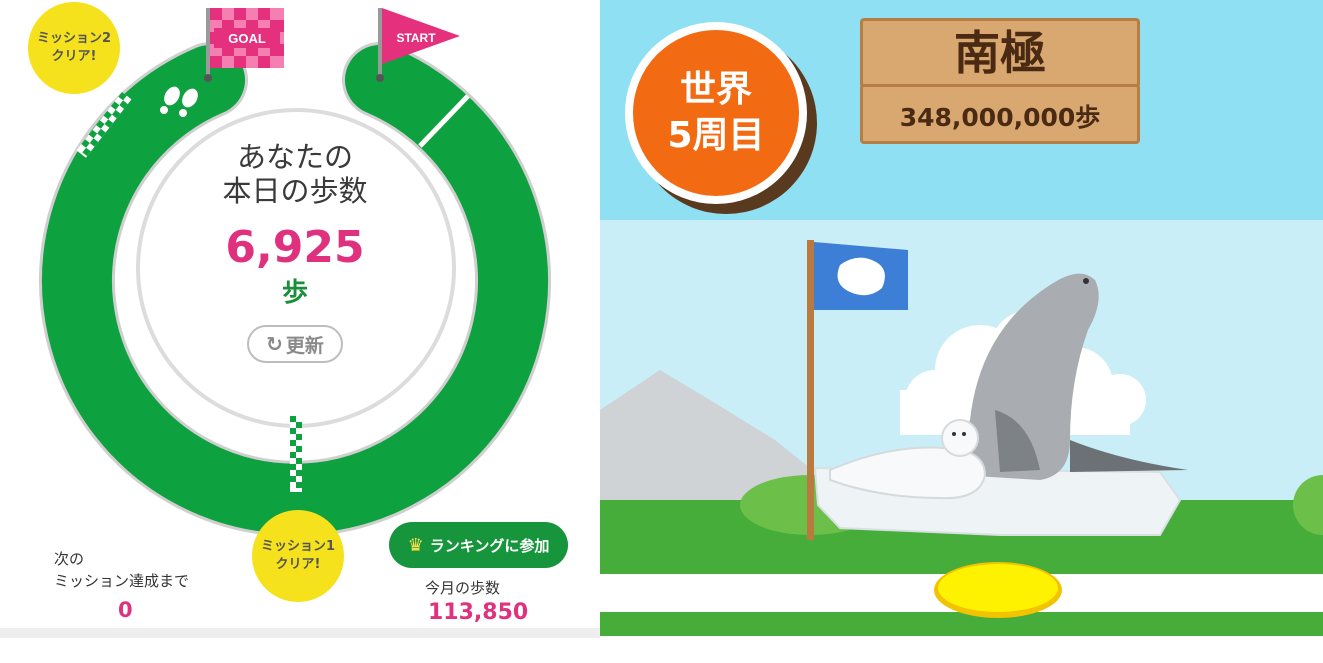 This screenshot has height=663, width=1323. I want to click on today-steps-value: 6,925, so click(295, 247).